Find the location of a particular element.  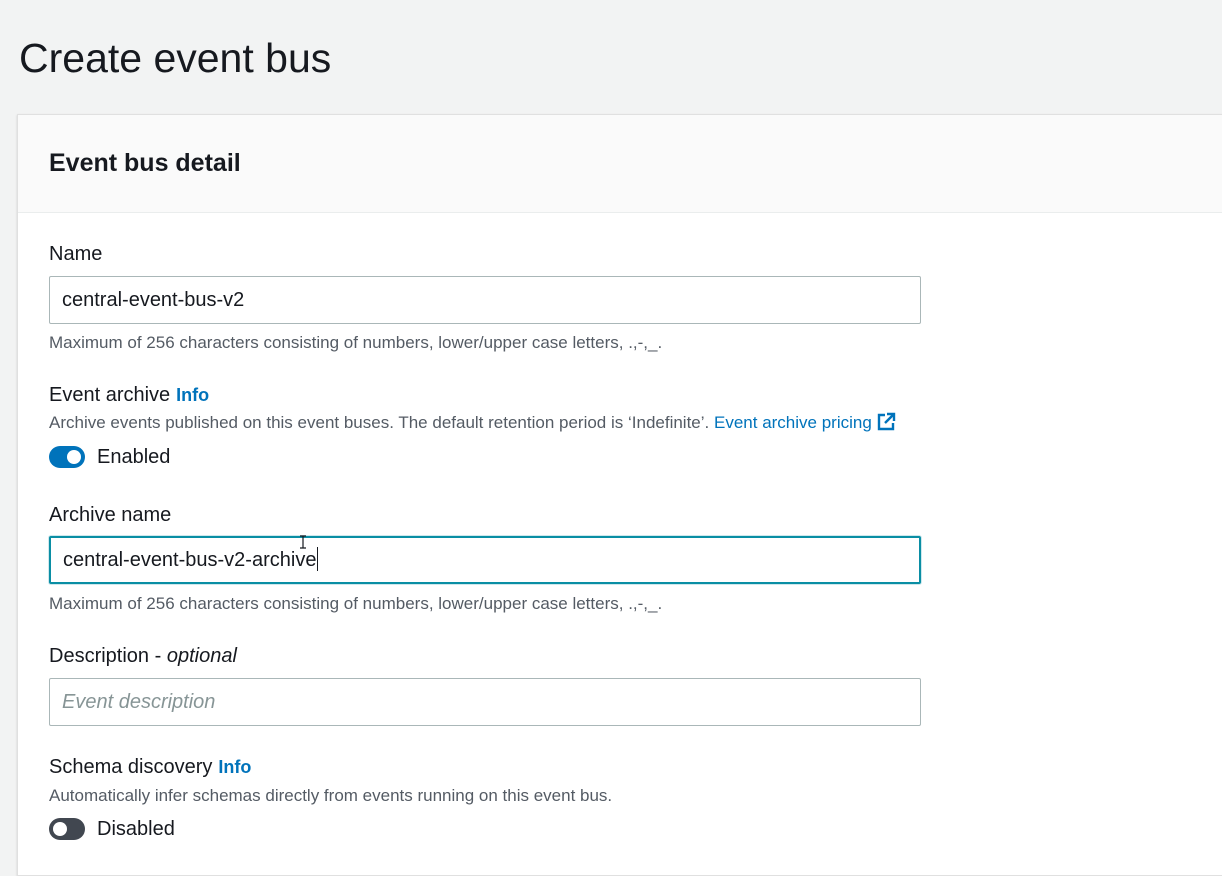

event-archive-pricing-link: Event archive pricing is located at coordinates (805, 422).